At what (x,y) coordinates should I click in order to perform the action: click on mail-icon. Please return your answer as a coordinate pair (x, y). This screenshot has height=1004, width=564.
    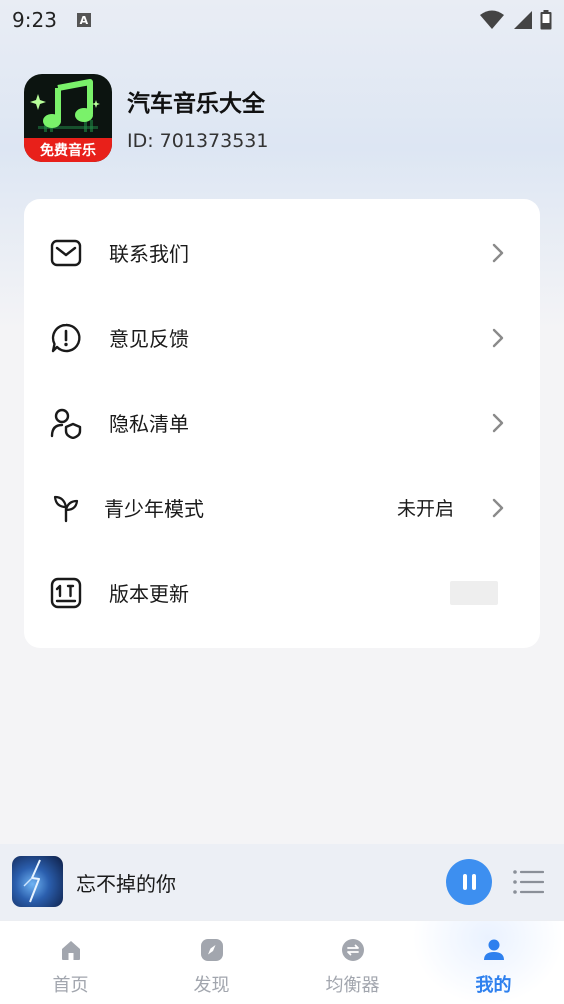
    Looking at the image, I should click on (66, 253).